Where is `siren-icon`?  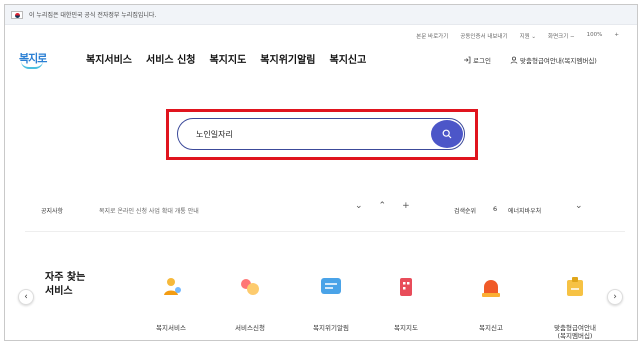 siren-icon is located at coordinates (491, 288).